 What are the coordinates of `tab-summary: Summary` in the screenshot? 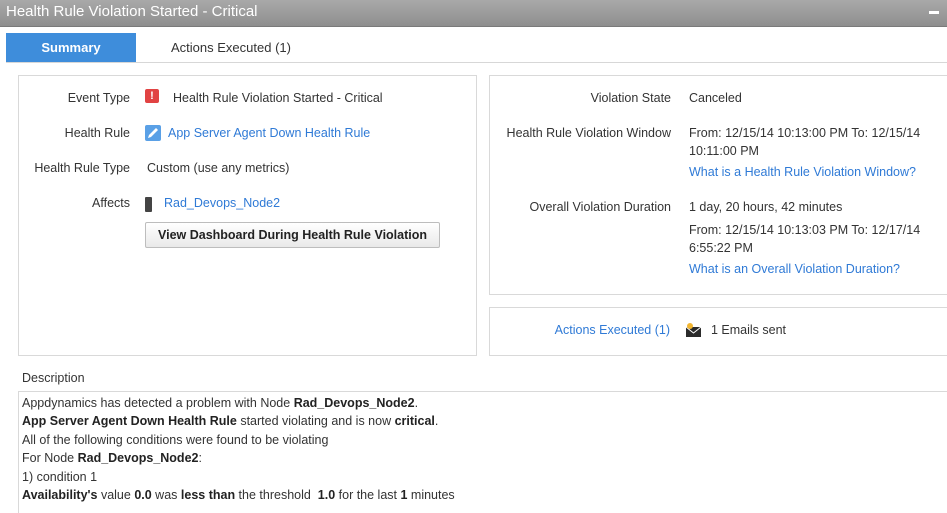 It's located at (71, 47).